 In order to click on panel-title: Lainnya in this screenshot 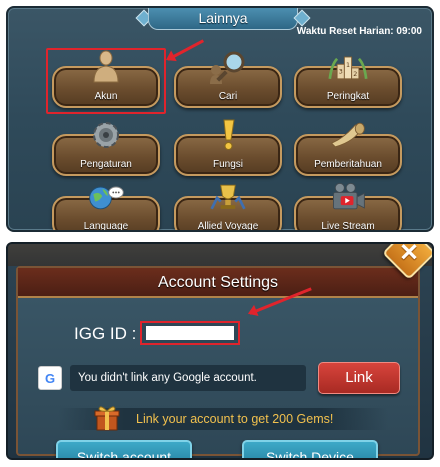, I will do `click(223, 19)`.